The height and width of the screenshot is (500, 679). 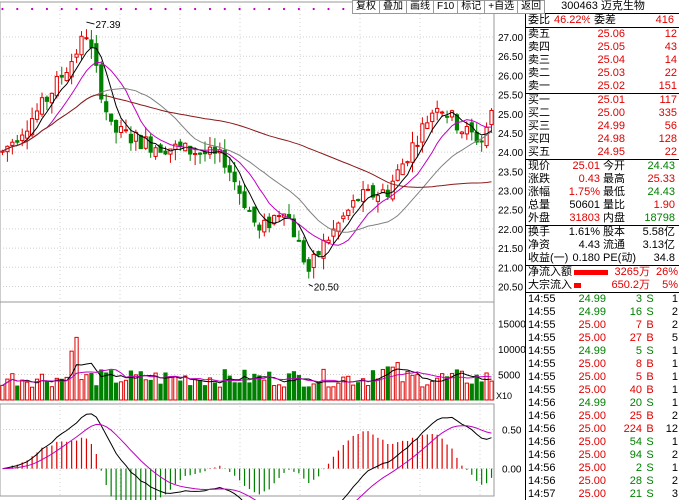 What do you see at coordinates (602, 113) in the screenshot?
I see `bid-row: 买二 25.00 335` at bounding box center [602, 113].